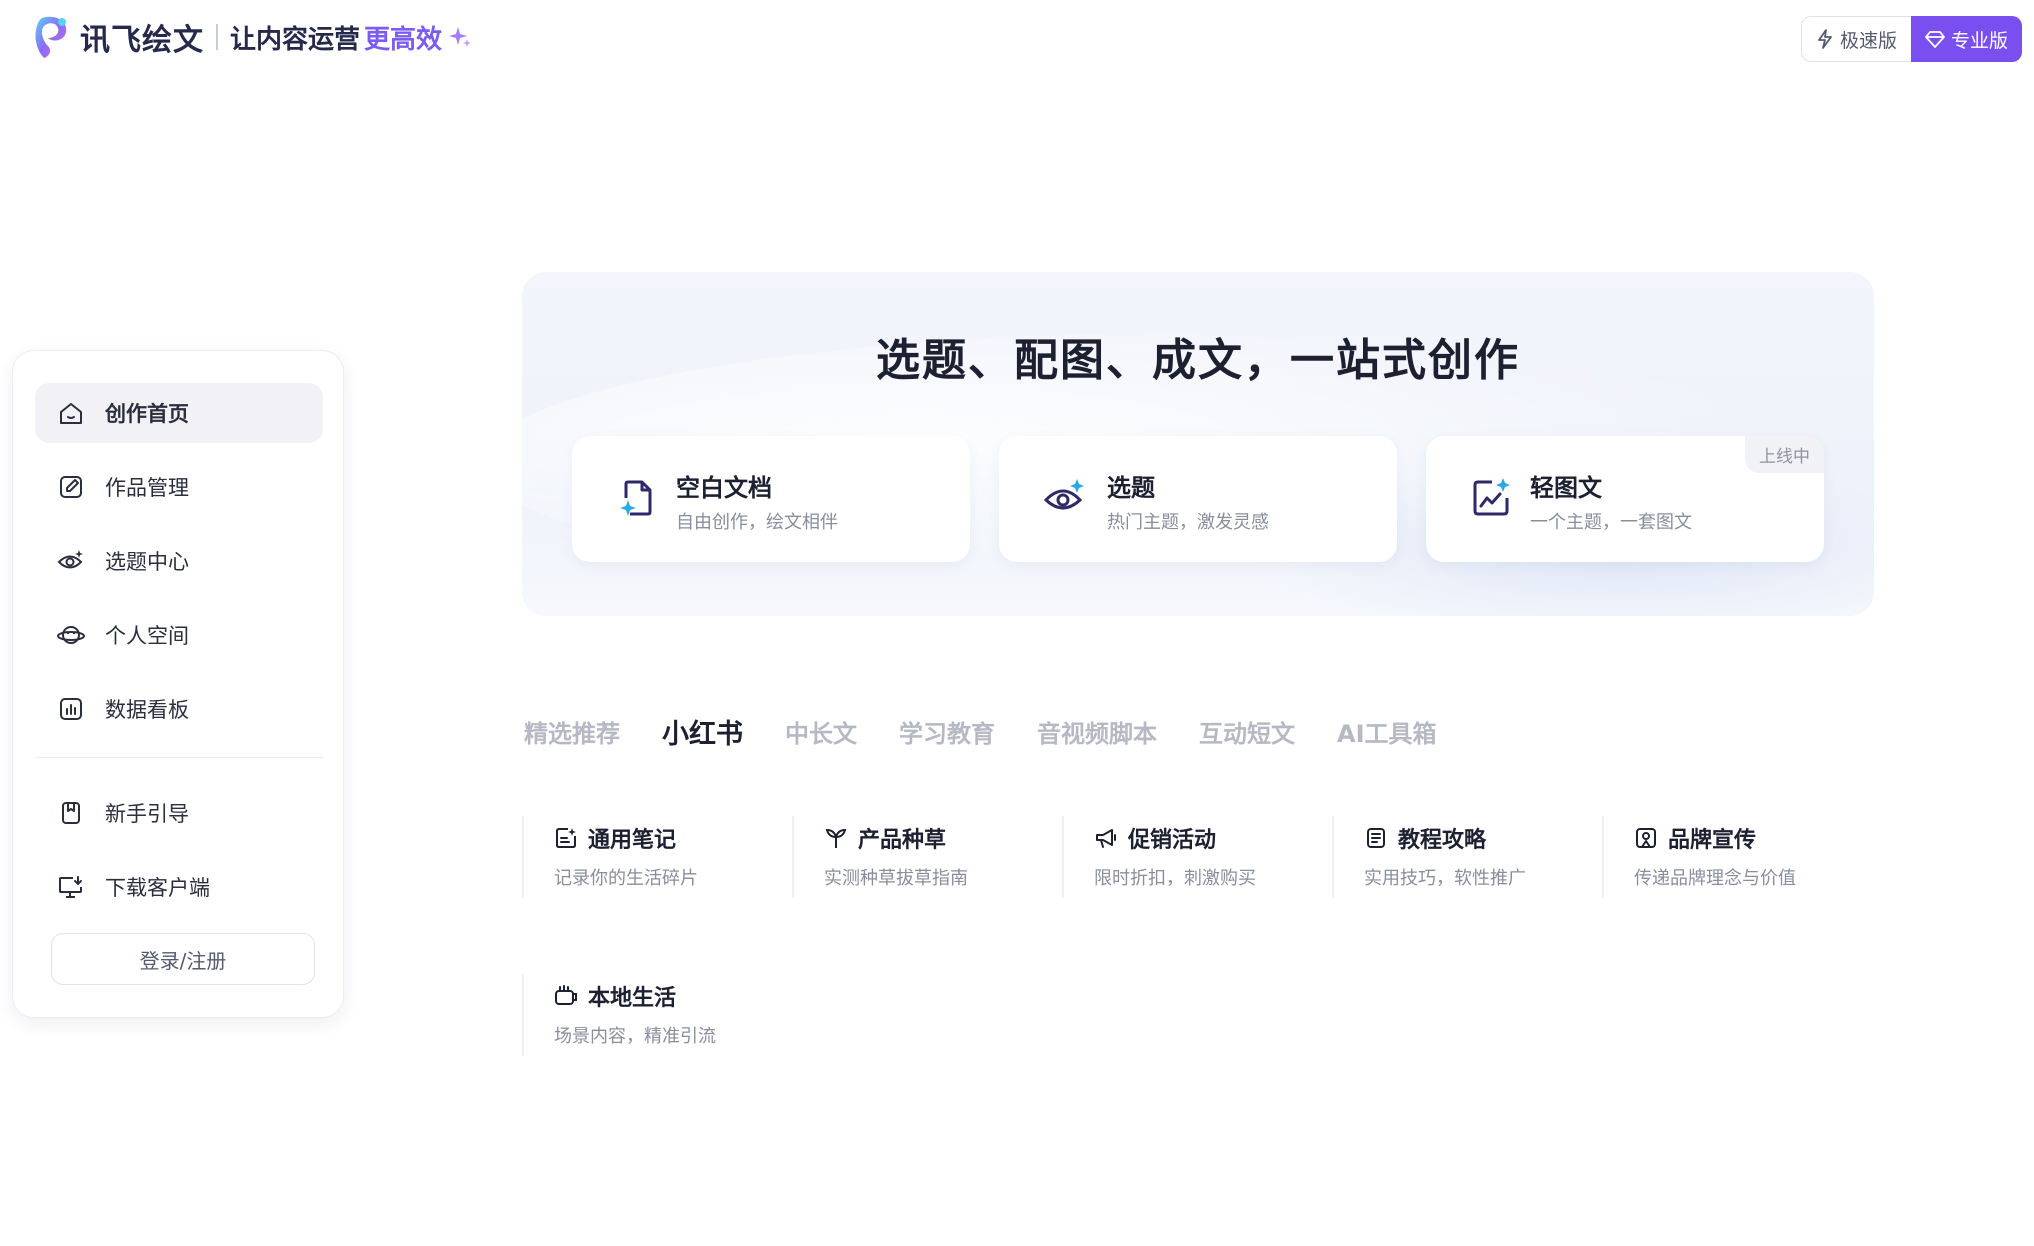 Image resolution: width=2034 pixels, height=1246 pixels. What do you see at coordinates (1445, 878) in the screenshot?
I see `template-description: 实用技巧，软性推广` at bounding box center [1445, 878].